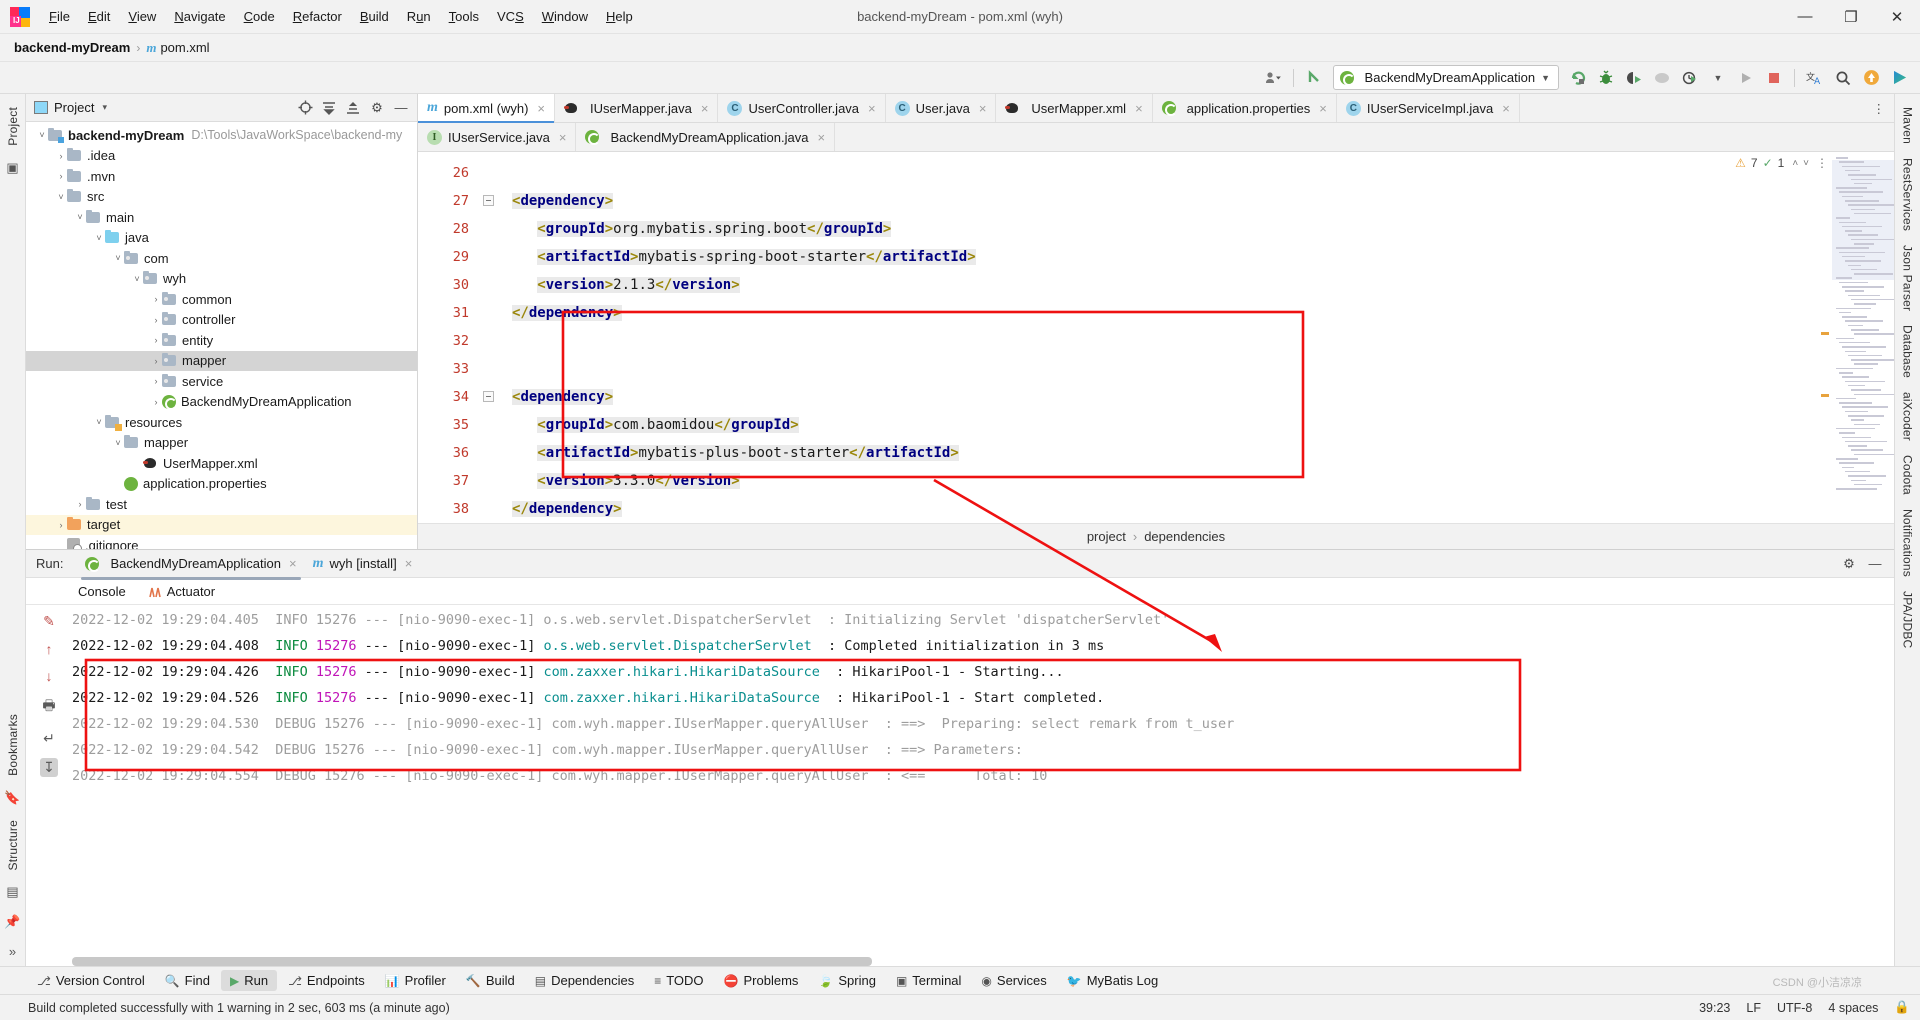 The image size is (1920, 1020). I want to click on menu-refactor: Refactor, so click(317, 16).